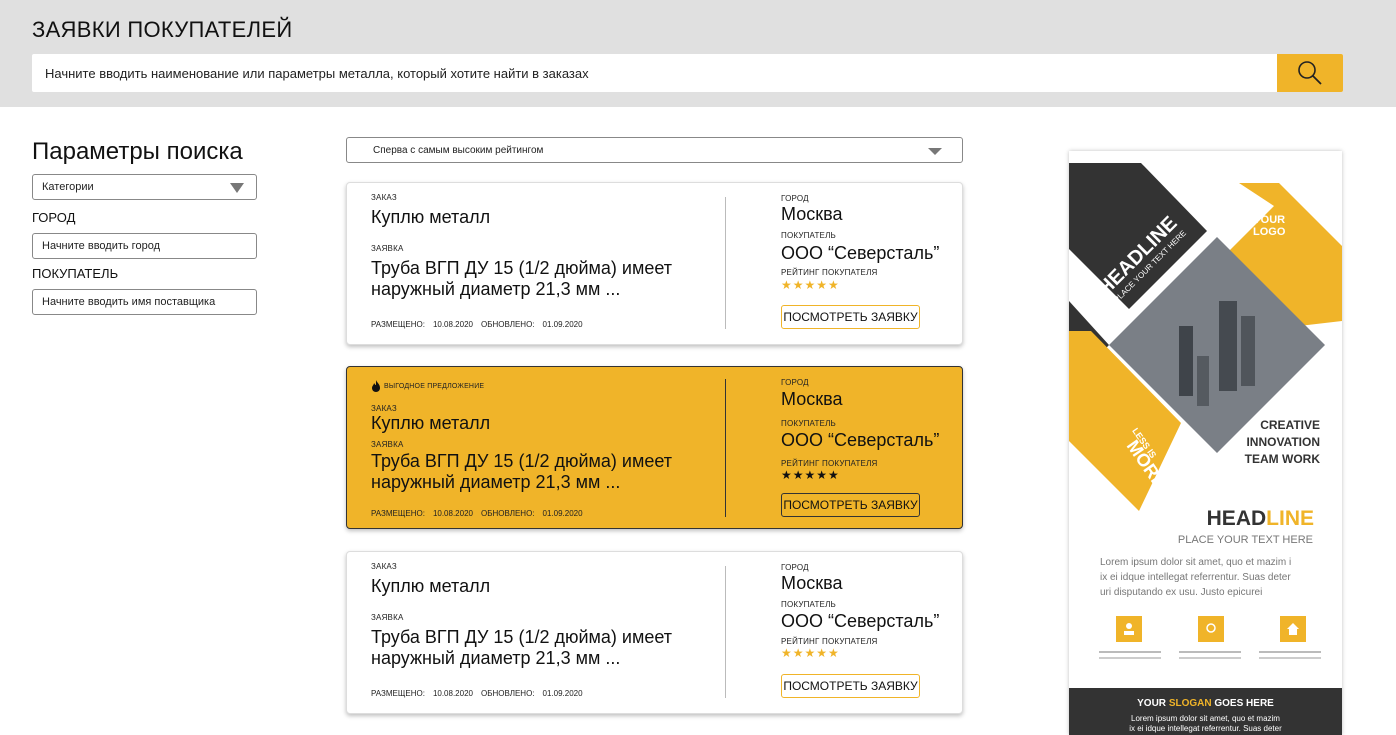 This screenshot has width=1396, height=735. Describe the element at coordinates (1245, 540) in the screenshot. I see `ad-place-text: PLACE YOUR TEXT HERE` at that location.